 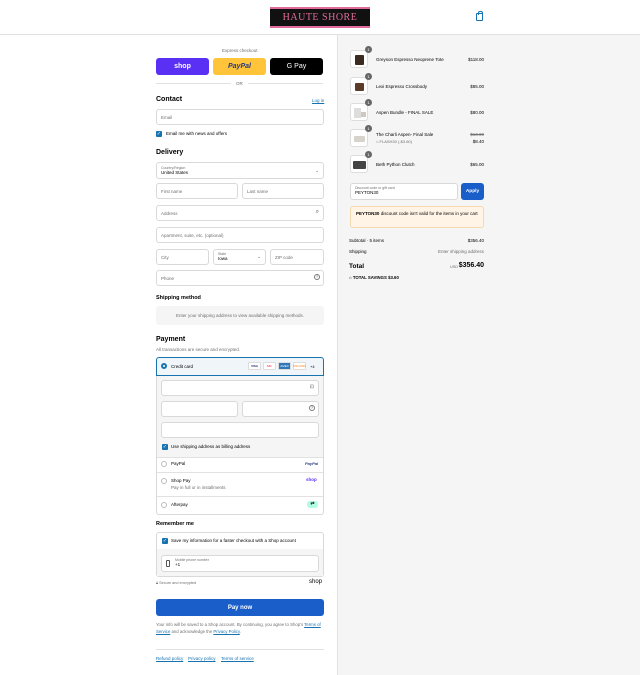 What do you see at coordinates (405, 112) in the screenshot?
I see `product-name: Aspen Bundle - FINAL SALE` at bounding box center [405, 112].